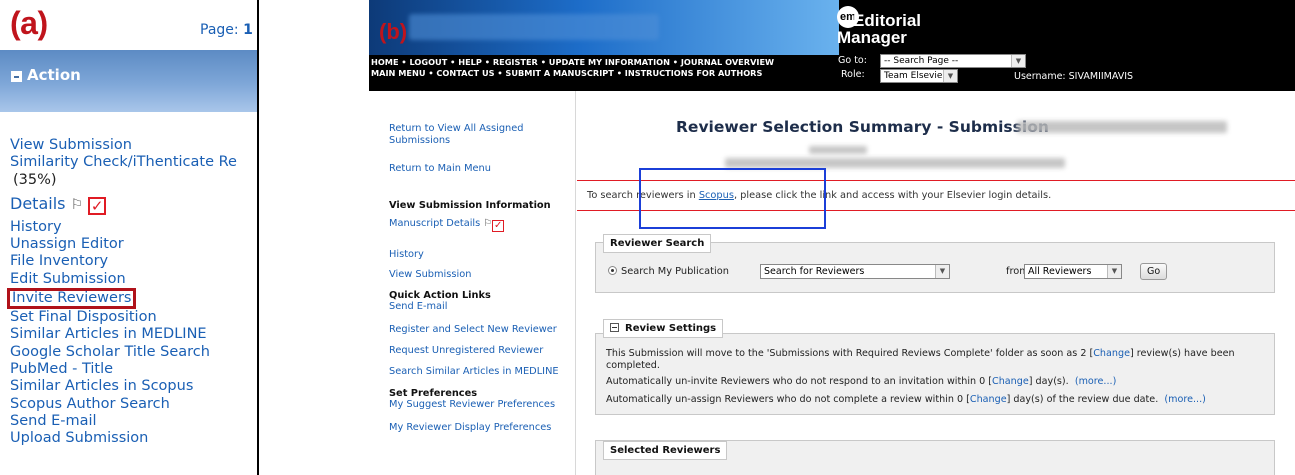  What do you see at coordinates (466, 351) in the screenshot?
I see `request-unregistered-link: Request Unregistered Reviewer` at bounding box center [466, 351].